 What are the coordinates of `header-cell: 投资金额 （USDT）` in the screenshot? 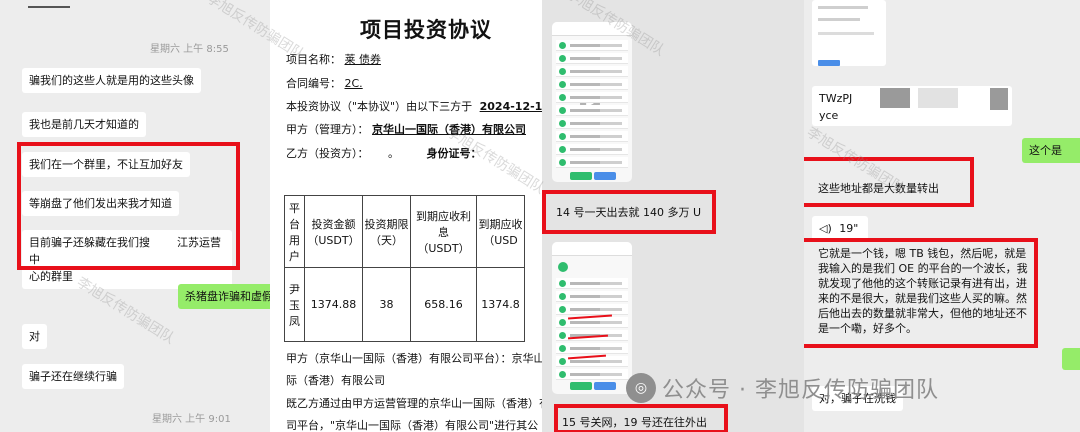 It's located at (333, 231).